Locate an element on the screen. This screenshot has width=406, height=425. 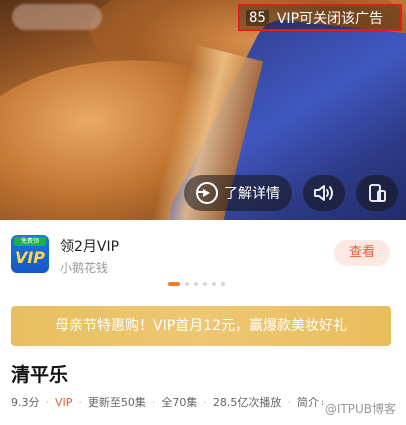
site-watermark: @ITPUB博客 is located at coordinates (360, 408).